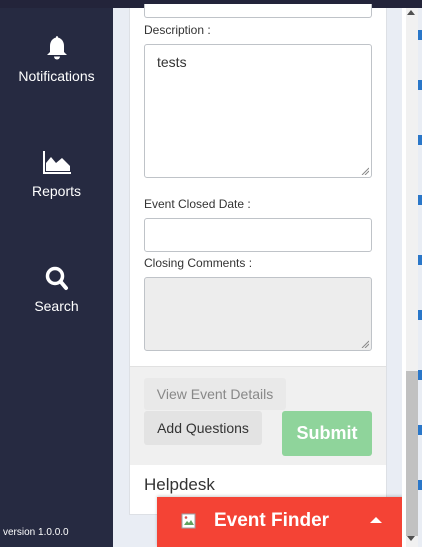 Image resolution: width=422 pixels, height=547 pixels. I want to click on closing-comments-label: Closing Comments :, so click(198, 263).